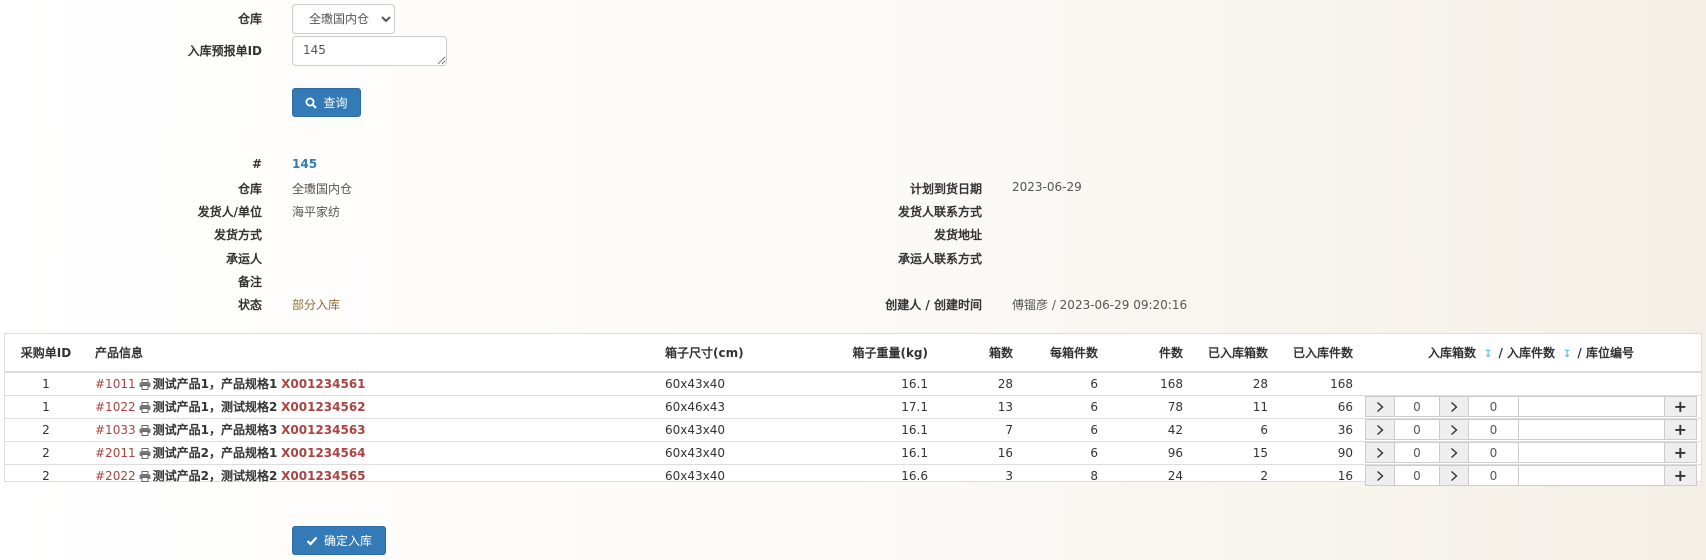  Describe the element at coordinates (854, 475) in the screenshot. I see `box-weight: 16.6` at that location.